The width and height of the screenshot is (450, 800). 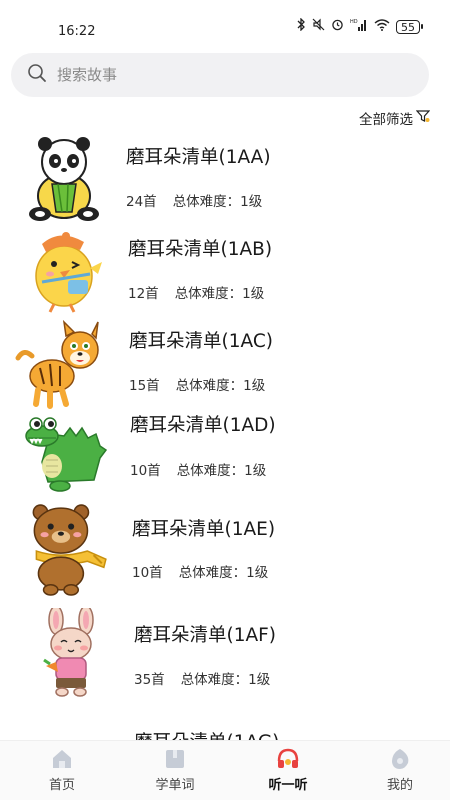 What do you see at coordinates (204, 529) in the screenshot?
I see `story-title: 磨耳朵清单(1AE)` at bounding box center [204, 529].